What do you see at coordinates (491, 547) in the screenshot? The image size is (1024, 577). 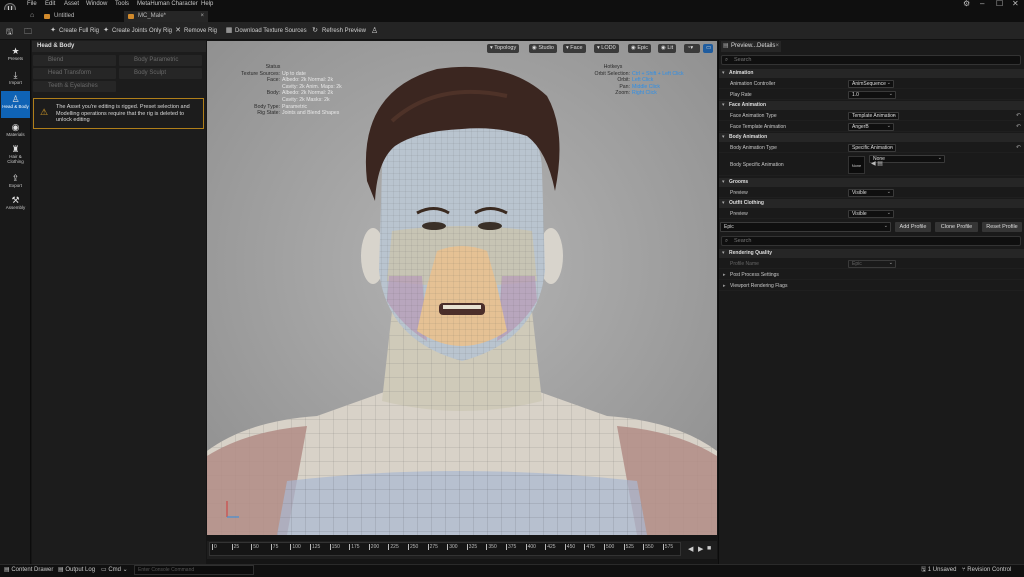 I see `timeline-tick: 350` at bounding box center [491, 547].